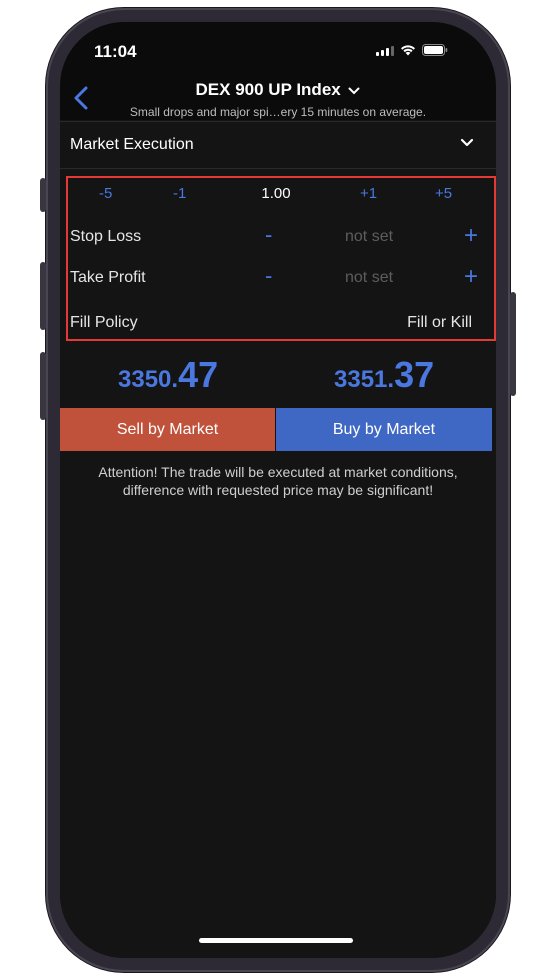  Describe the element at coordinates (278, 281) in the screenshot. I see `take-profit-row: Take Profit - not set +` at that location.